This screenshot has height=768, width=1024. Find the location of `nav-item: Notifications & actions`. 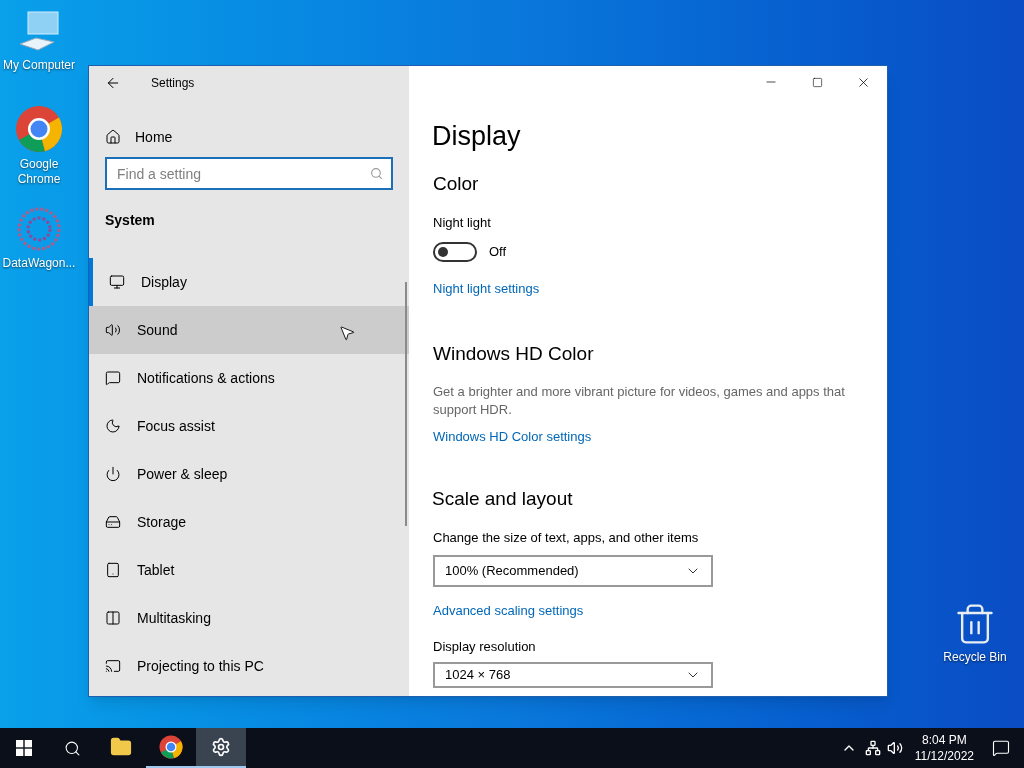

nav-item: Notifications & actions is located at coordinates (249, 378).